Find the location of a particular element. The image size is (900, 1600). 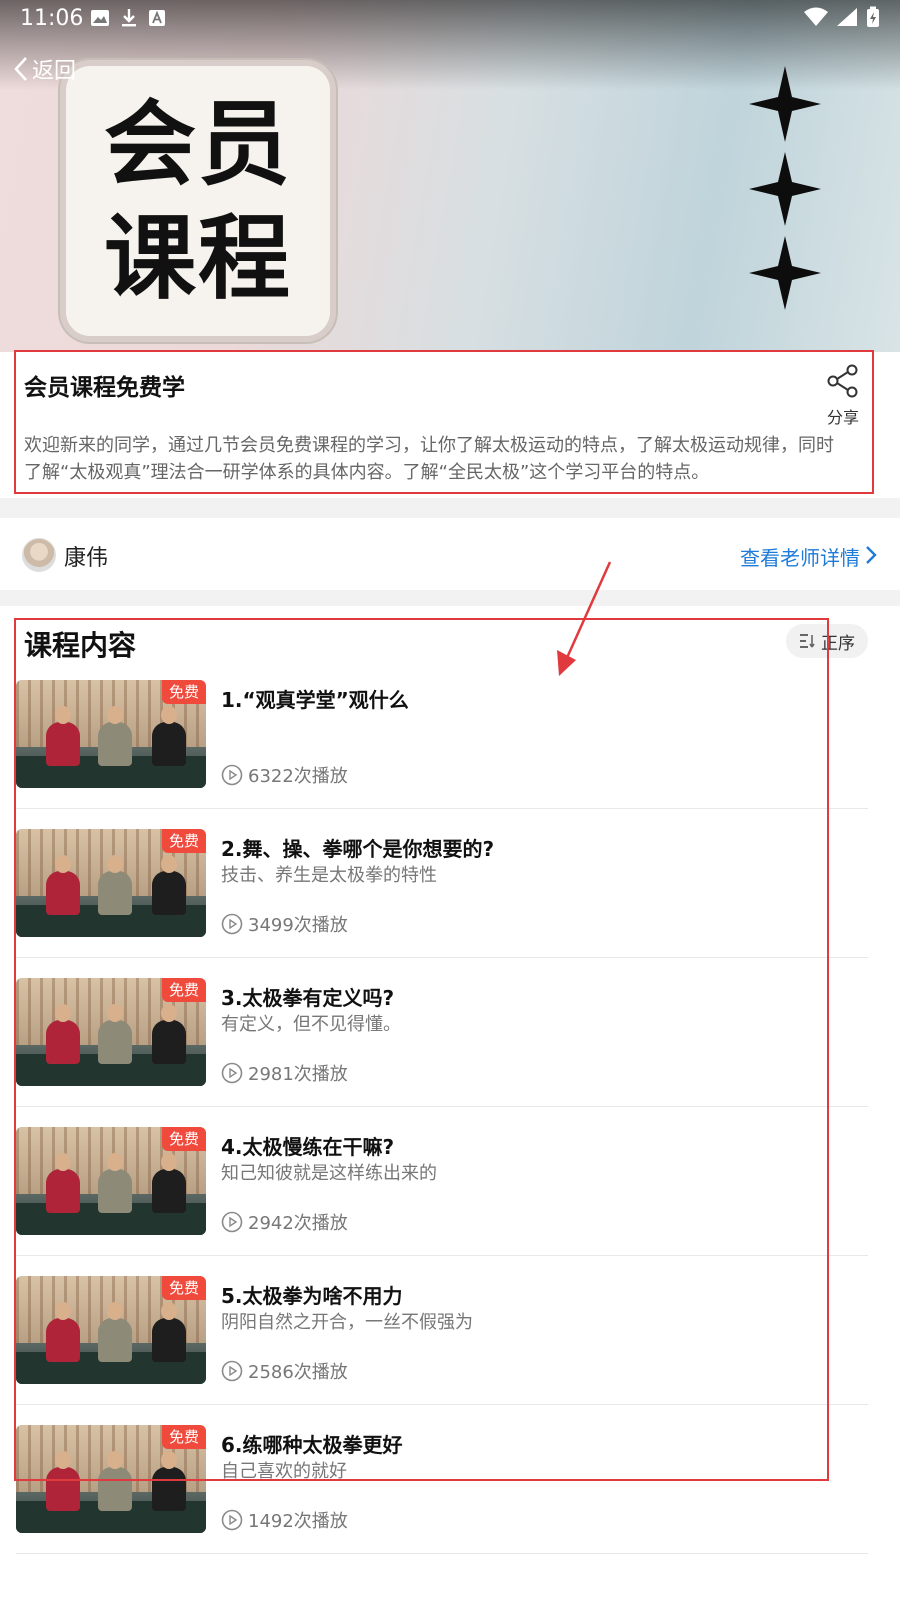

teacher-avatar is located at coordinates (39, 555).